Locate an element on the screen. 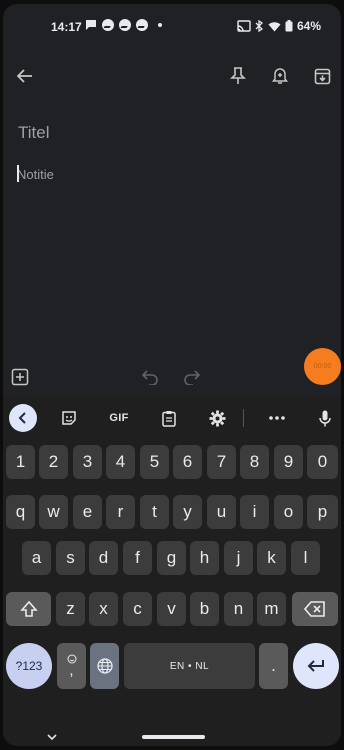  space-key: EN • NL is located at coordinates (189, 666).